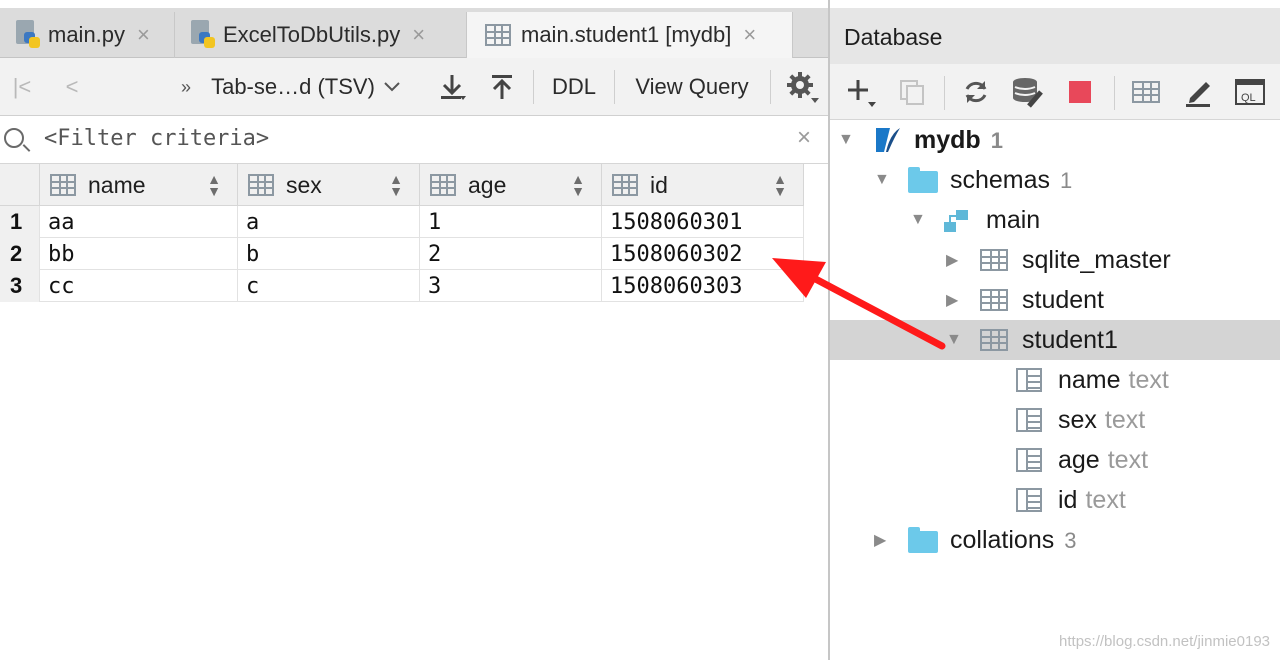 Image resolution: width=1280 pixels, height=660 pixels. Describe the element at coordinates (1089, 379) in the screenshot. I see `column-name: name` at that location.